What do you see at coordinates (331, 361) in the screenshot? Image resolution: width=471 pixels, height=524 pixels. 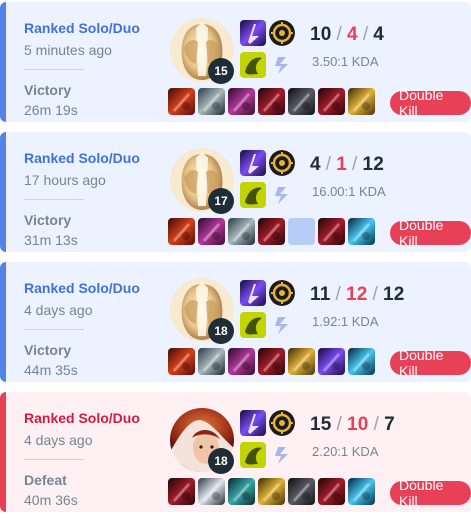 I see `violet-staff-item-icon` at bounding box center [331, 361].